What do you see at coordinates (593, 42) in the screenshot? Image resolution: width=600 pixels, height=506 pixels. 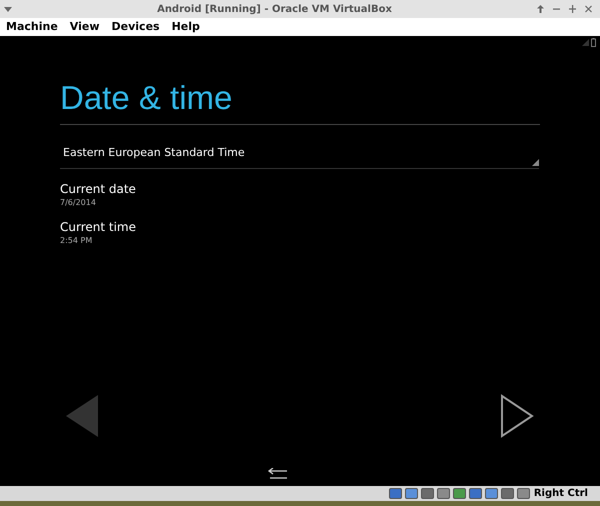 I see `battery-icon` at bounding box center [593, 42].